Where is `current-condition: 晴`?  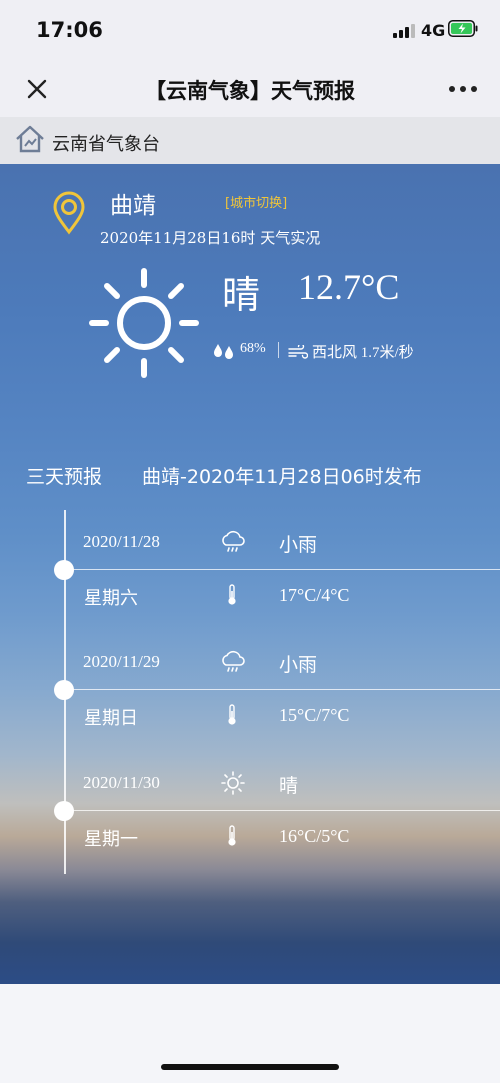 current-condition: 晴 is located at coordinates (241, 295).